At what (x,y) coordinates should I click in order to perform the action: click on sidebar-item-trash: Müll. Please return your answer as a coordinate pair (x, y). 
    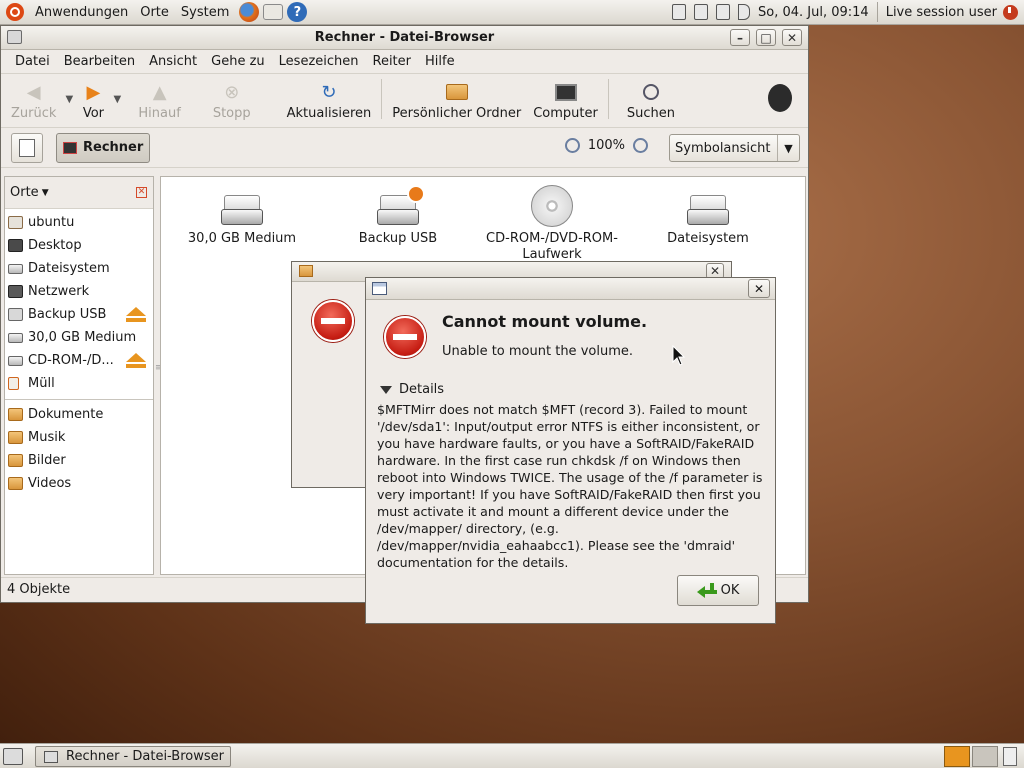
    Looking at the image, I should click on (79, 383).